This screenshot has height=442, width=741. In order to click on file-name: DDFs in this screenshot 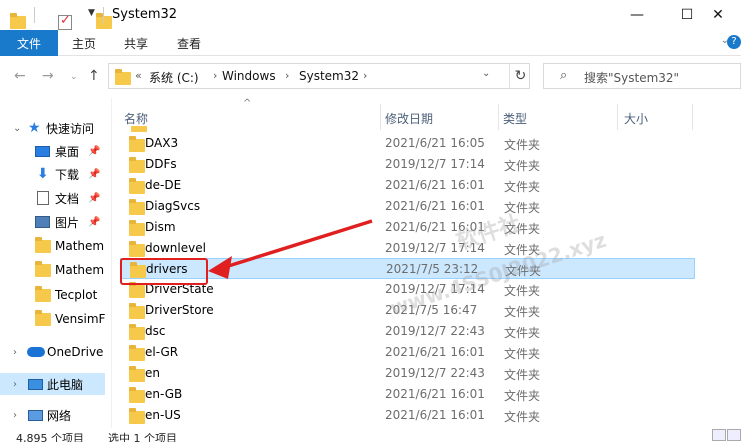, I will do `click(161, 164)`.